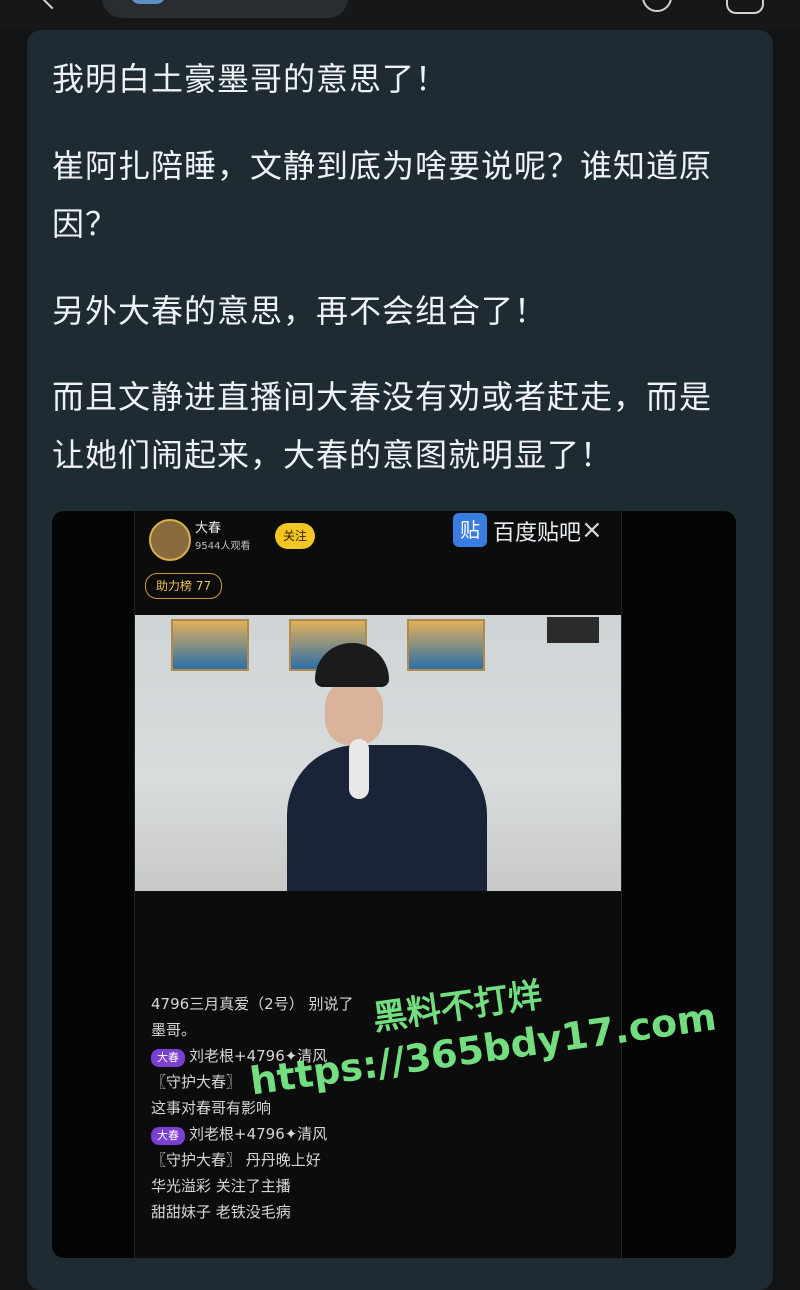  What do you see at coordinates (250, 79) in the screenshot?
I see `post-paragraph-1: 我明白土豪墨哥的意思了！` at bounding box center [250, 79].